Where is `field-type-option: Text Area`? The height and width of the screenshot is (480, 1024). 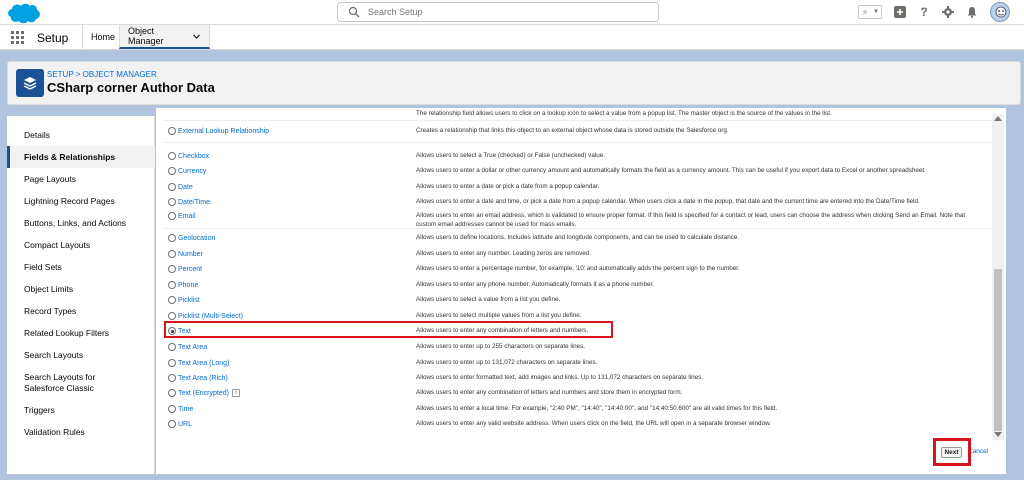
field-type-option: Text Area is located at coordinates (187, 347).